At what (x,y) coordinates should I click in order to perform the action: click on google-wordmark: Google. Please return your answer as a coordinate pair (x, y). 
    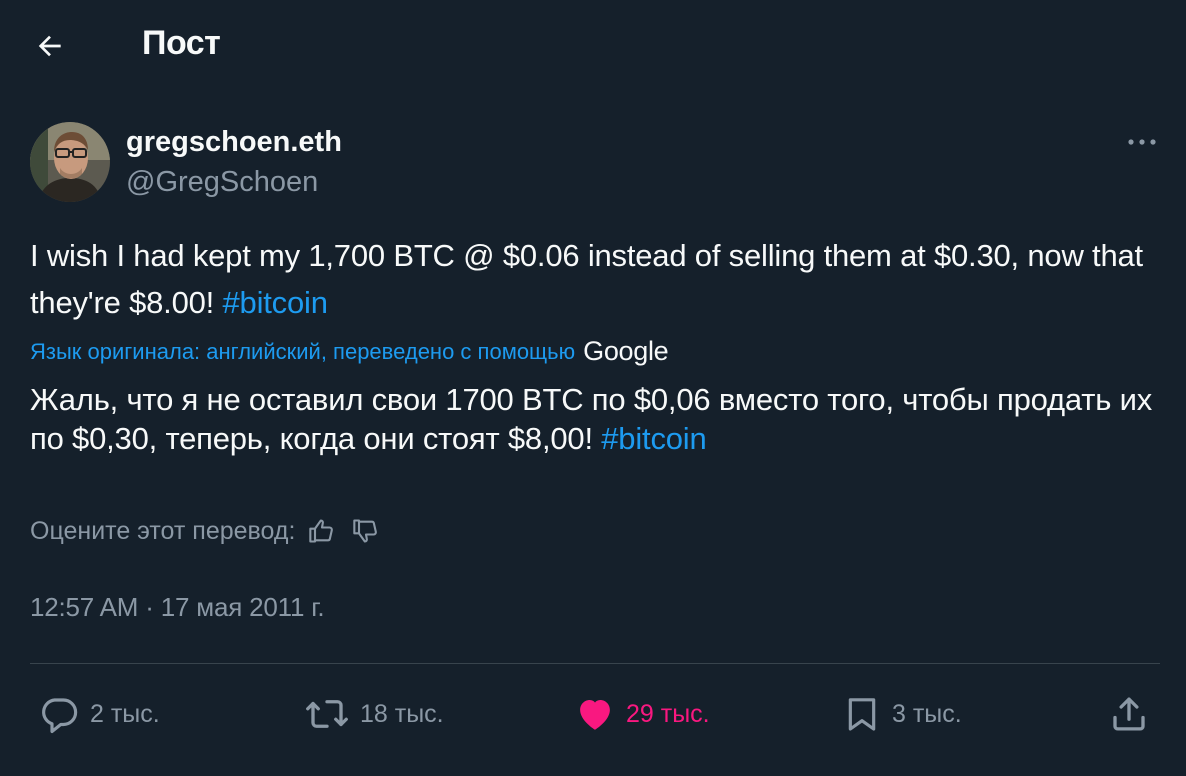
    Looking at the image, I should click on (626, 351).